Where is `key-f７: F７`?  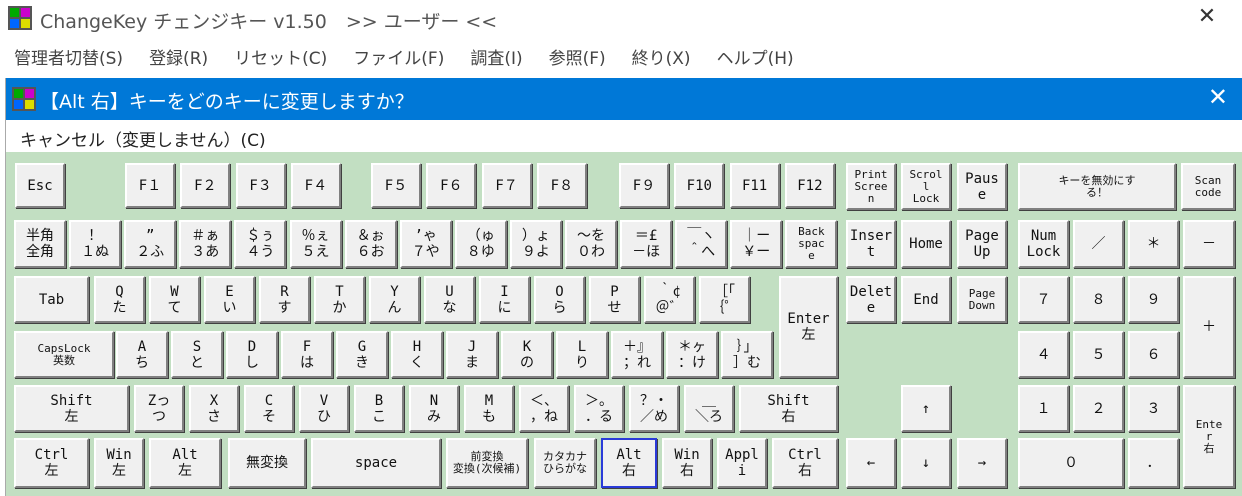
key-f７: F７ is located at coordinates (506, 185).